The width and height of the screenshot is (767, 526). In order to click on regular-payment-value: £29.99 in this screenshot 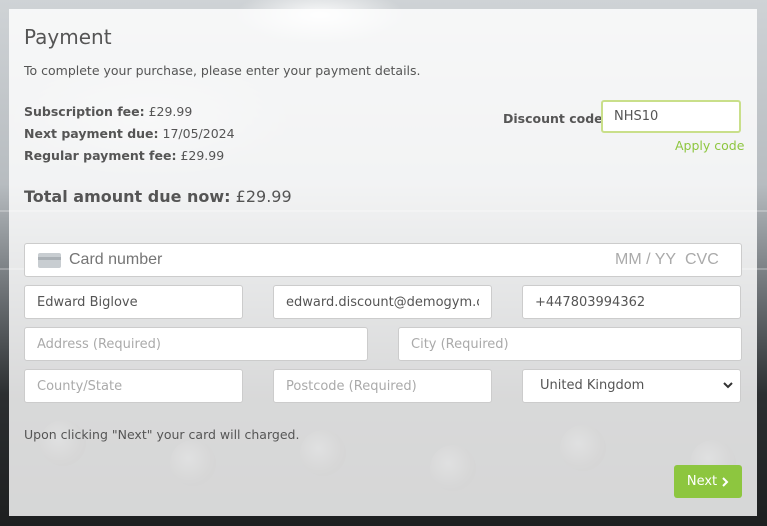, I will do `click(202, 155)`.